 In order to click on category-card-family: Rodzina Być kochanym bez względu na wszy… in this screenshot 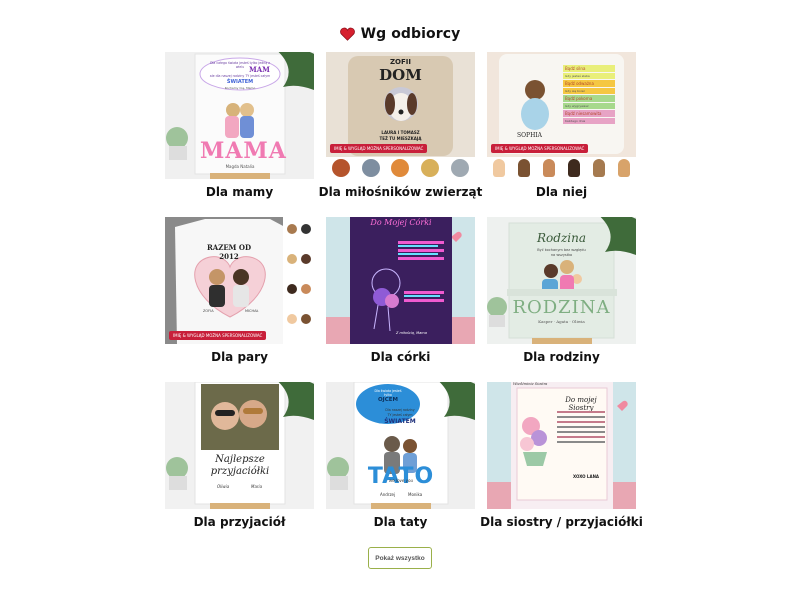, I will do `click(561, 299)`.